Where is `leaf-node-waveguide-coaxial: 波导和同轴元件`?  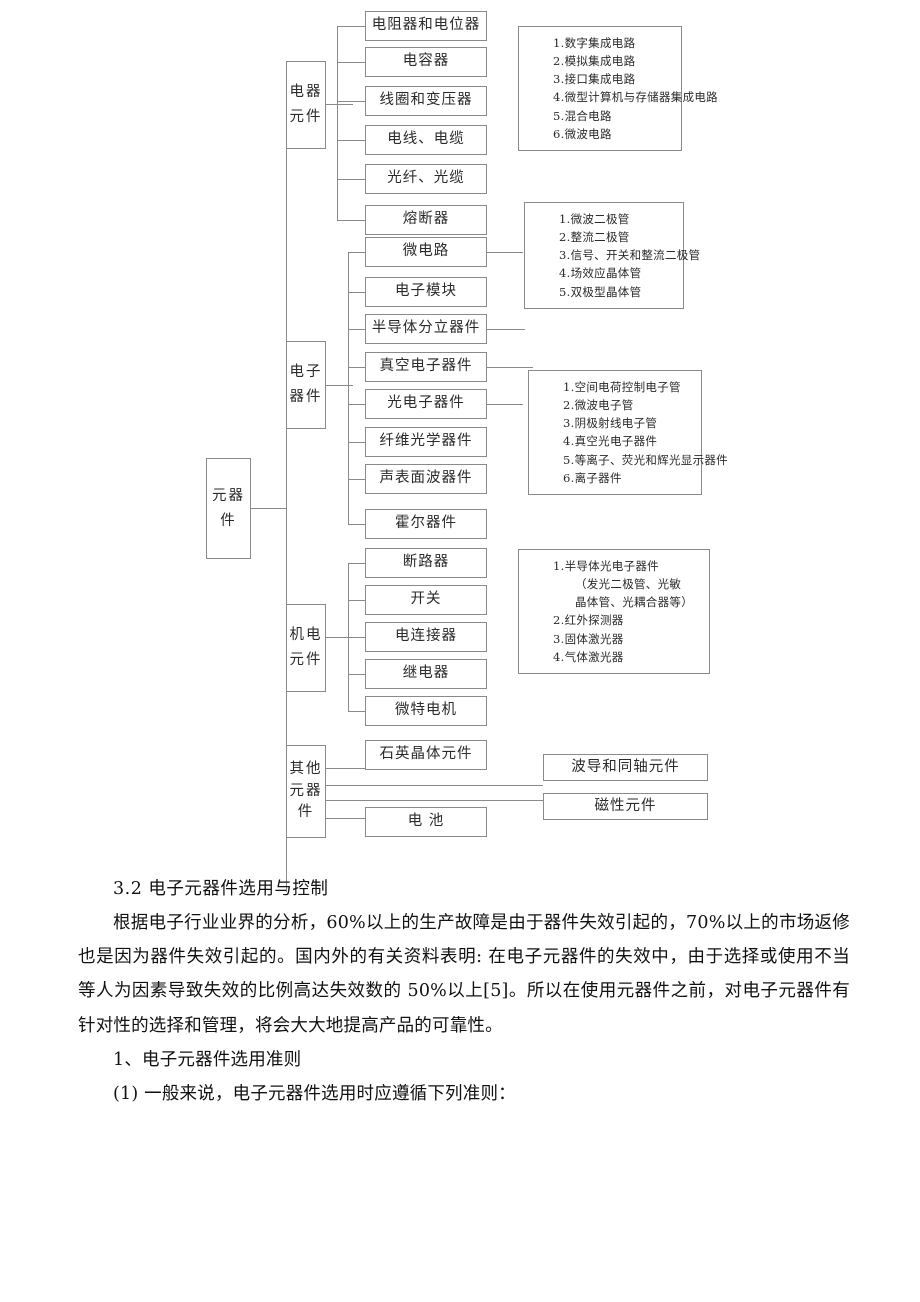 leaf-node-waveguide-coaxial: 波导和同轴元件 is located at coordinates (625, 767).